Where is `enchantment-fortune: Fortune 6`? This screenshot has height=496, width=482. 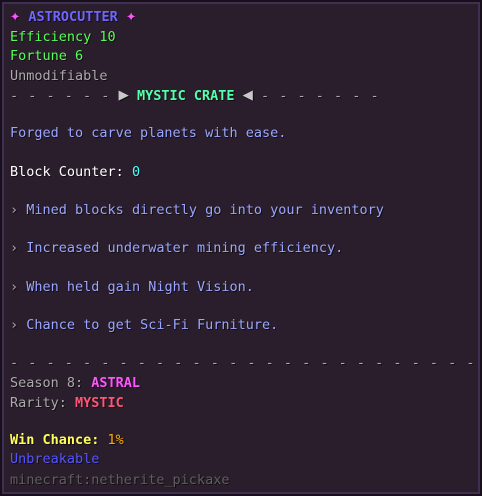
enchantment-fortune: Fortune 6 is located at coordinates (47, 56).